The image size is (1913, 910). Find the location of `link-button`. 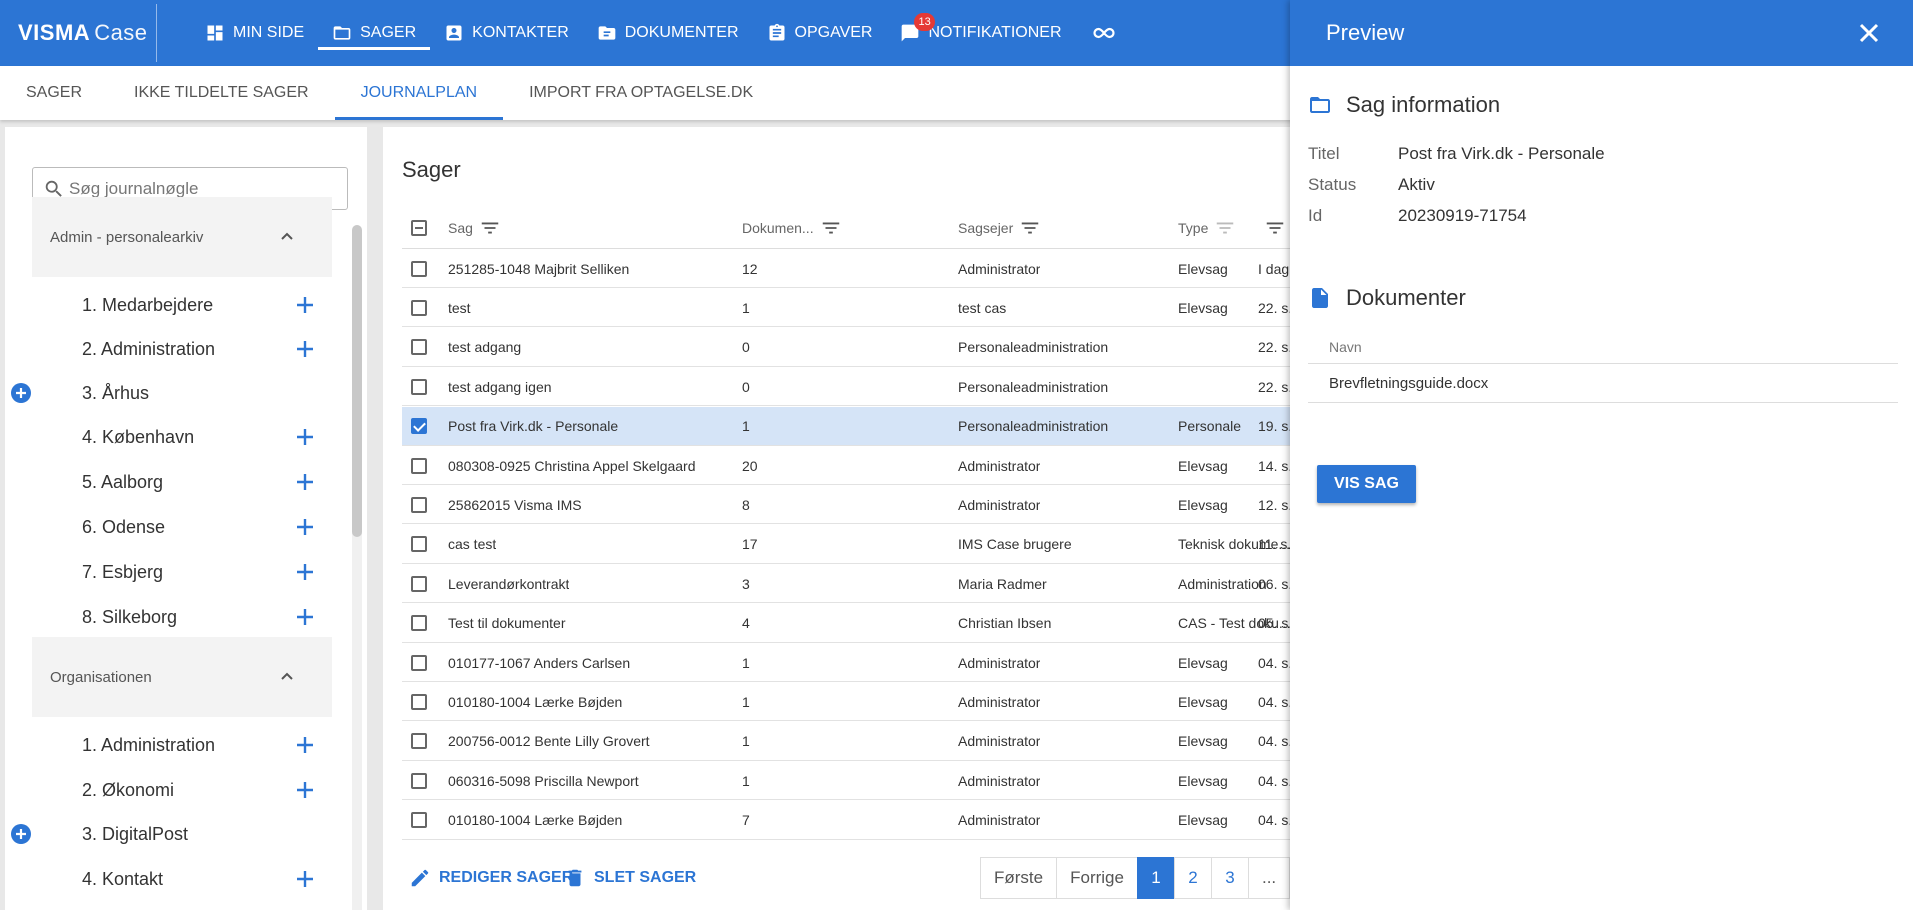

link-button is located at coordinates (1104, 33).